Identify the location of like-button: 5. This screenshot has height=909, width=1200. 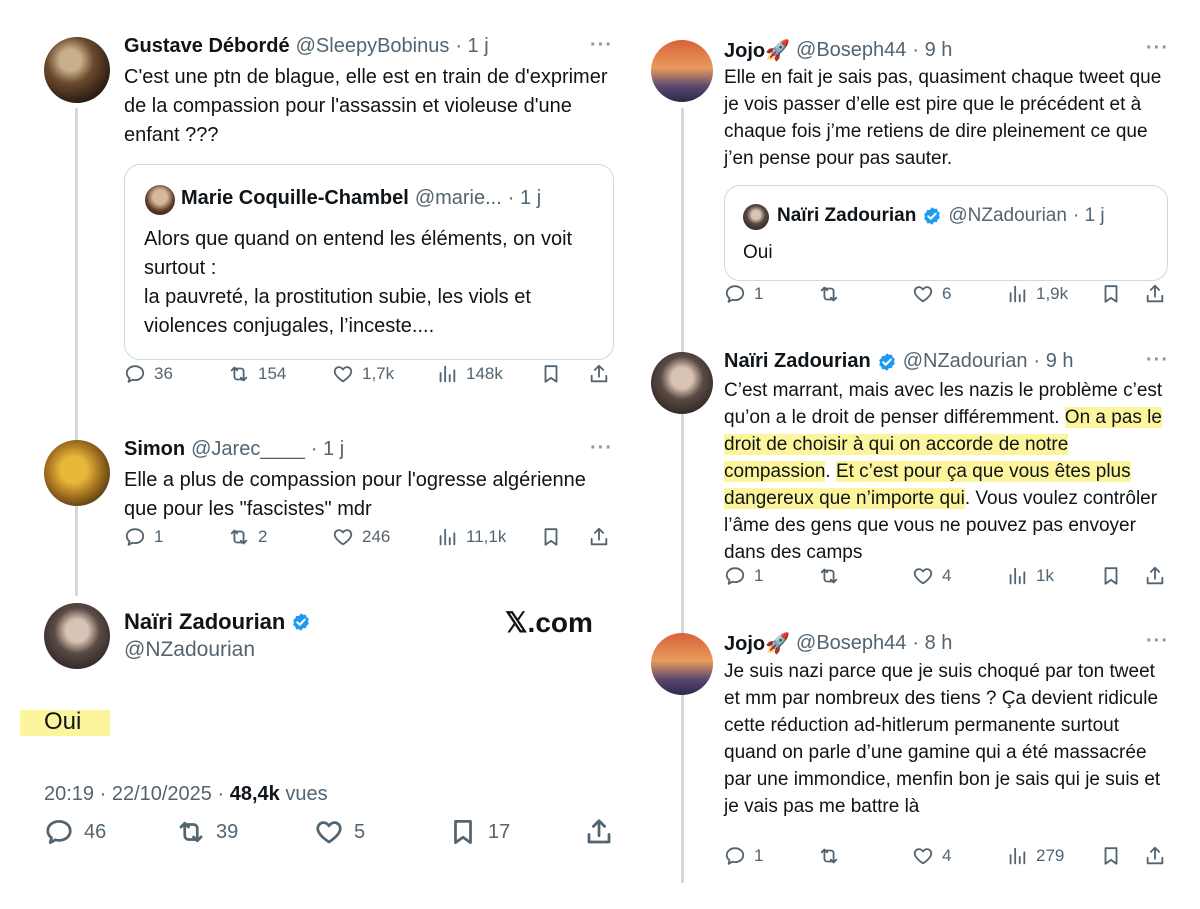
(339, 832).